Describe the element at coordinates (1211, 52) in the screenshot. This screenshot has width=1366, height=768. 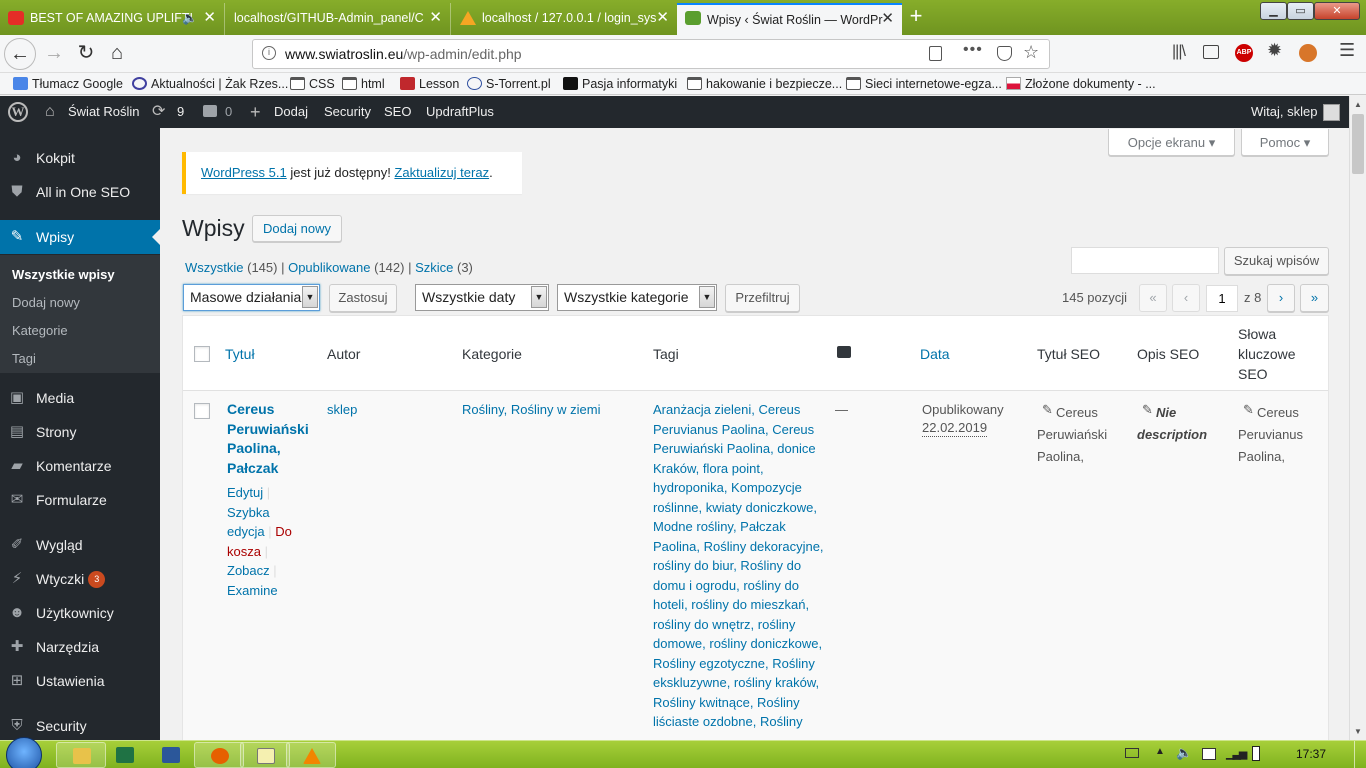
I see `sidebar-icon` at that location.